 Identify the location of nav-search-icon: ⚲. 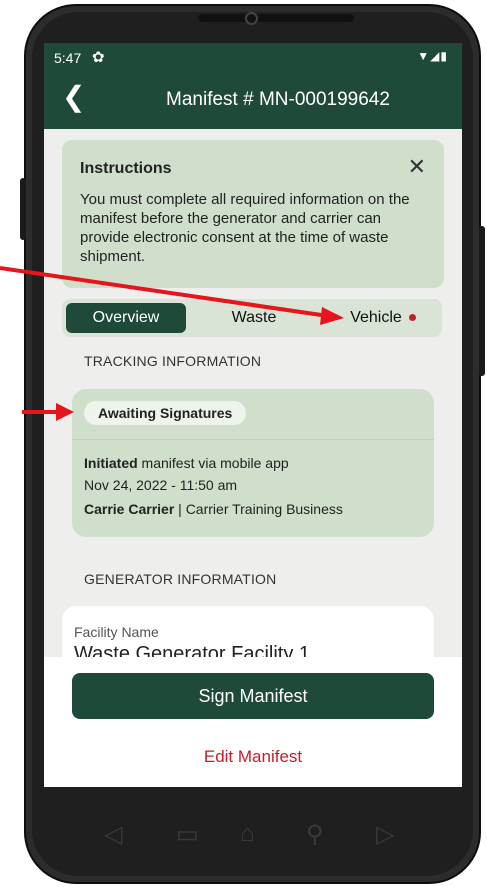
(315, 834).